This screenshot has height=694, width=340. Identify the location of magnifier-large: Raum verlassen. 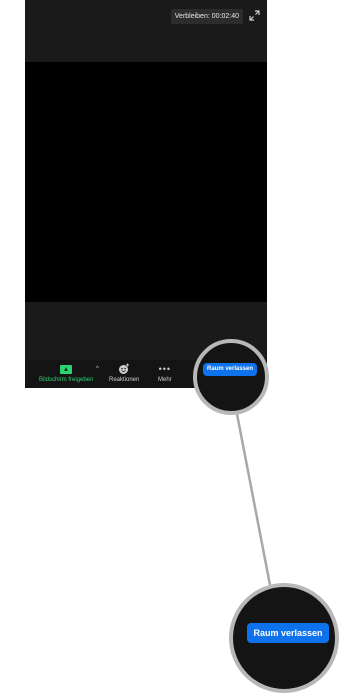
(284, 638).